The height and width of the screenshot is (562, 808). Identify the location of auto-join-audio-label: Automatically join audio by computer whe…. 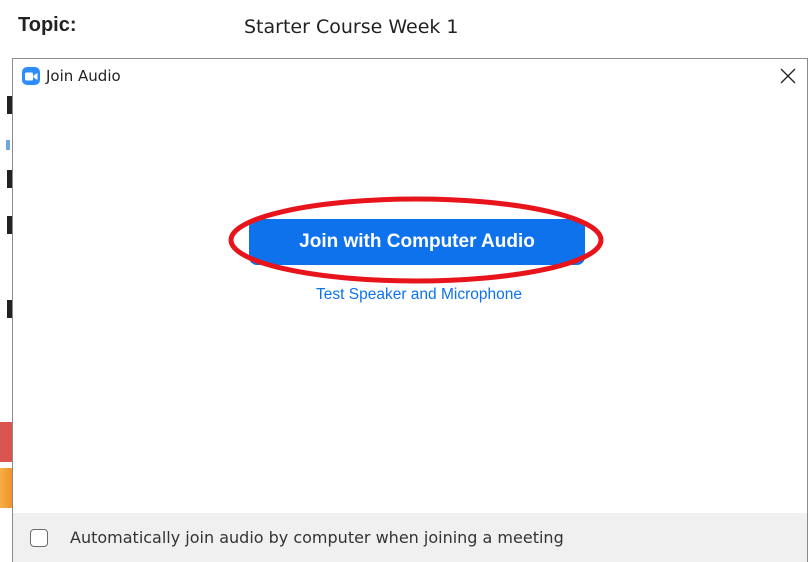
(317, 537).